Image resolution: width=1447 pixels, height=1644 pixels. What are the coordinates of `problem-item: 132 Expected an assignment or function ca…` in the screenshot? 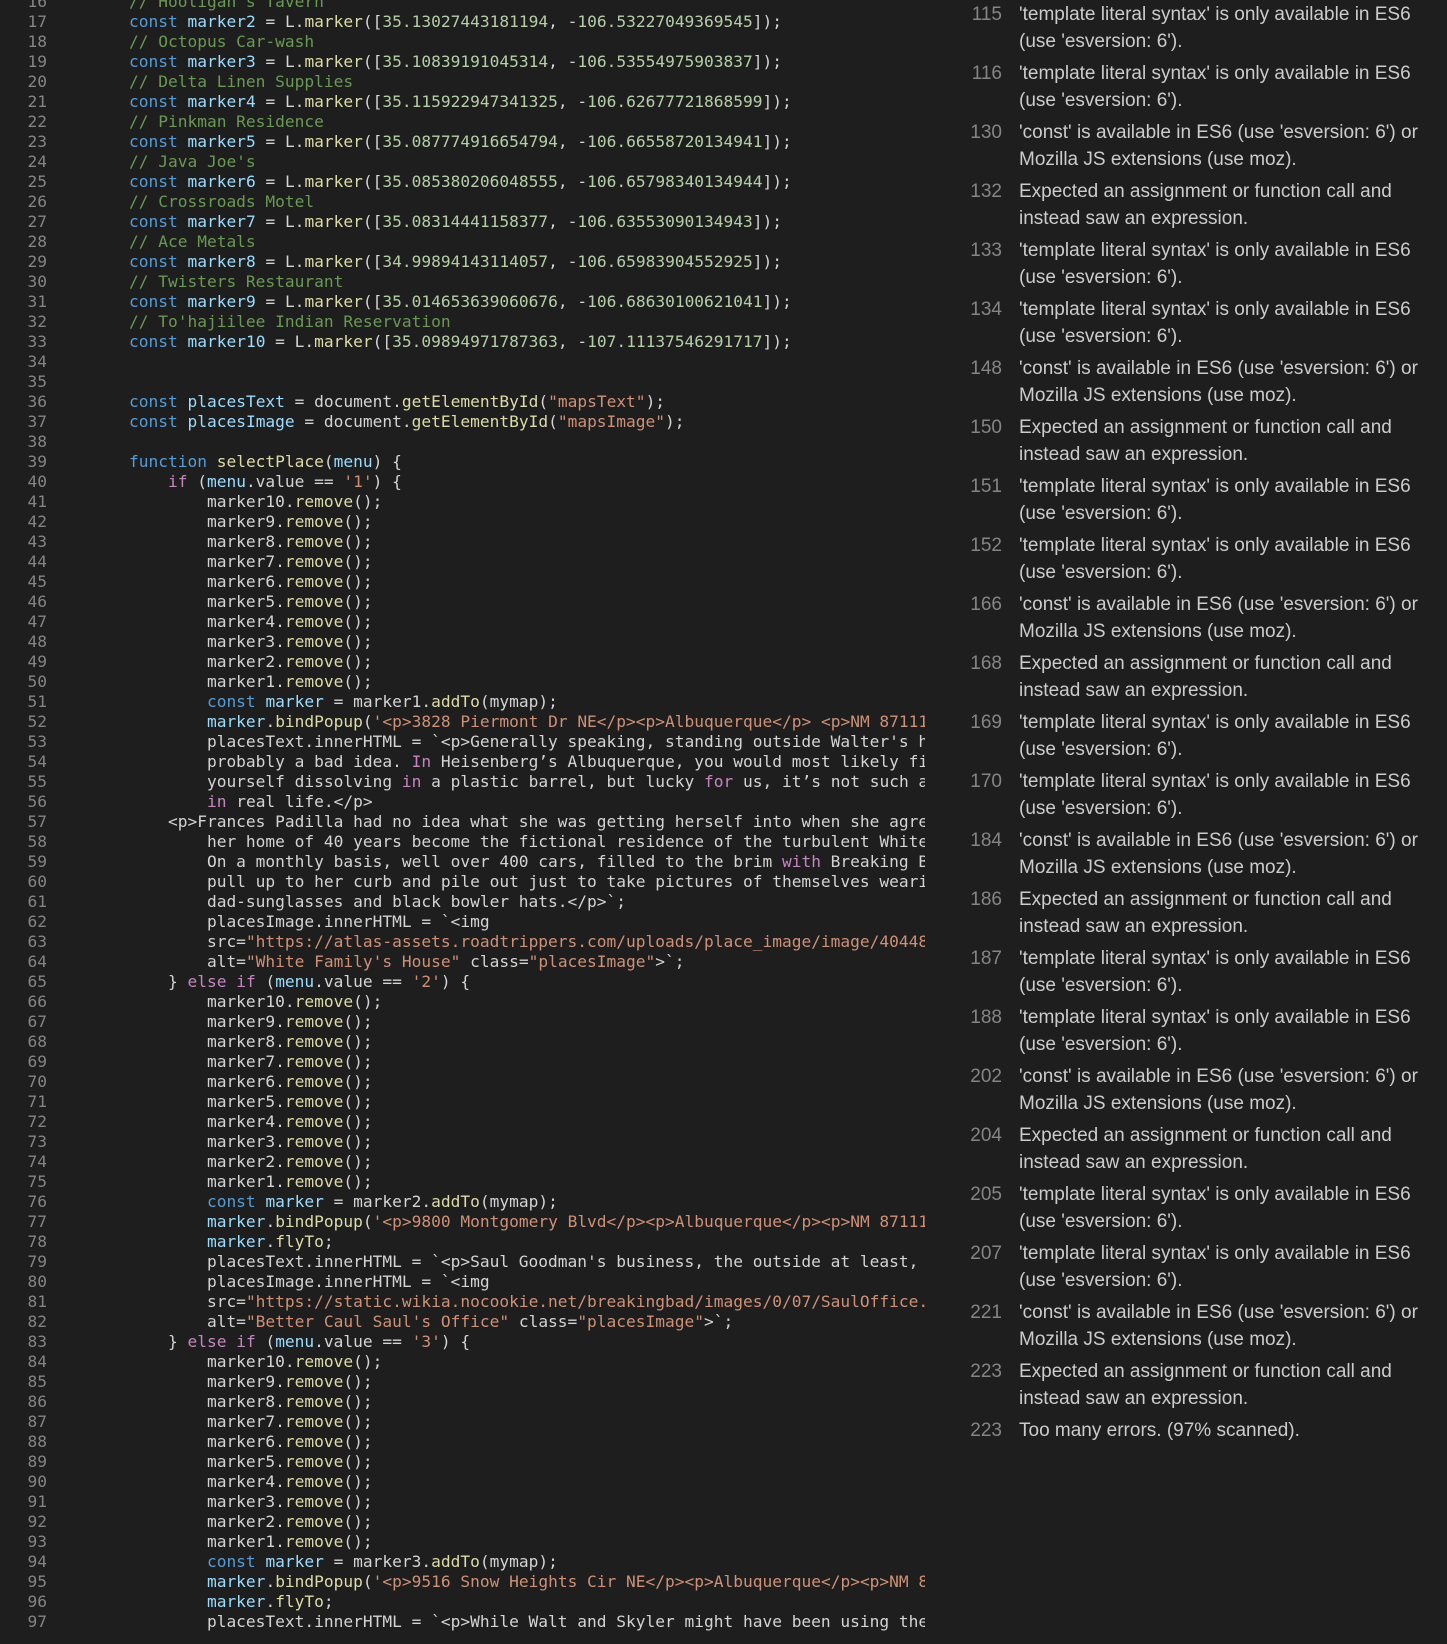 It's located at (1193, 205).